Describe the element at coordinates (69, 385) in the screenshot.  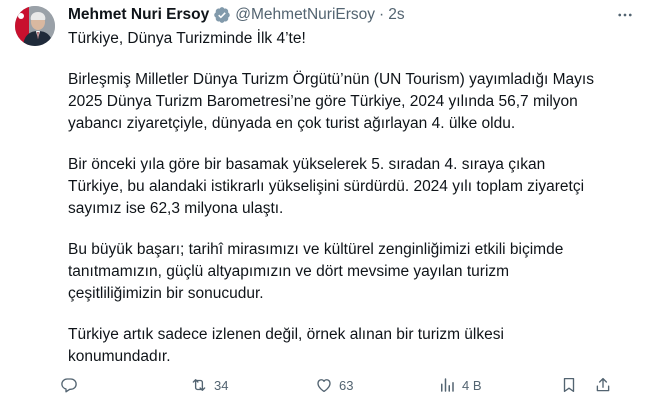
I see `reply-icon` at that location.